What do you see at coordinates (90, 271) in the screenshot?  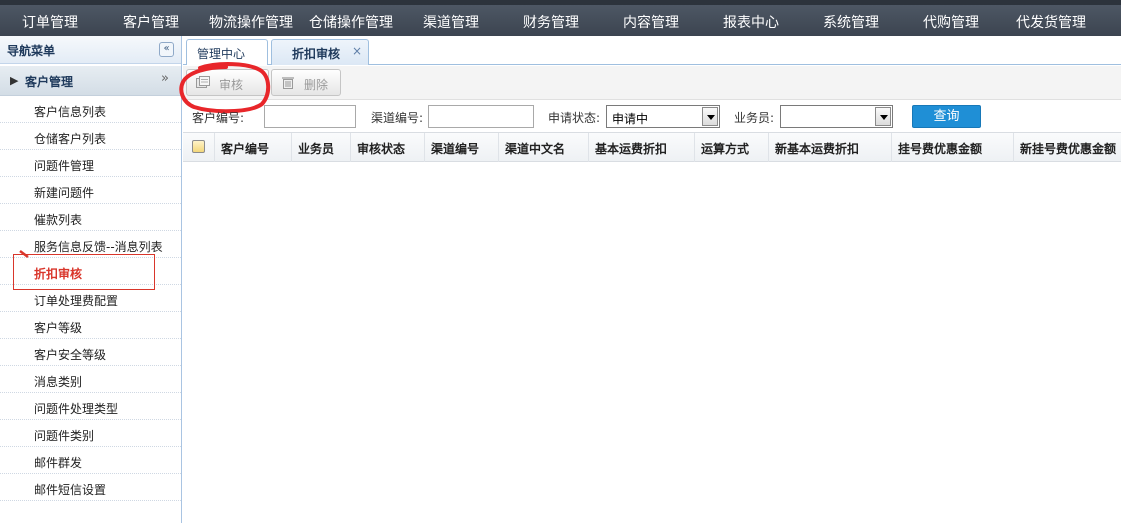 I see `sidebar-item-discount-review: 折扣审核` at bounding box center [90, 271].